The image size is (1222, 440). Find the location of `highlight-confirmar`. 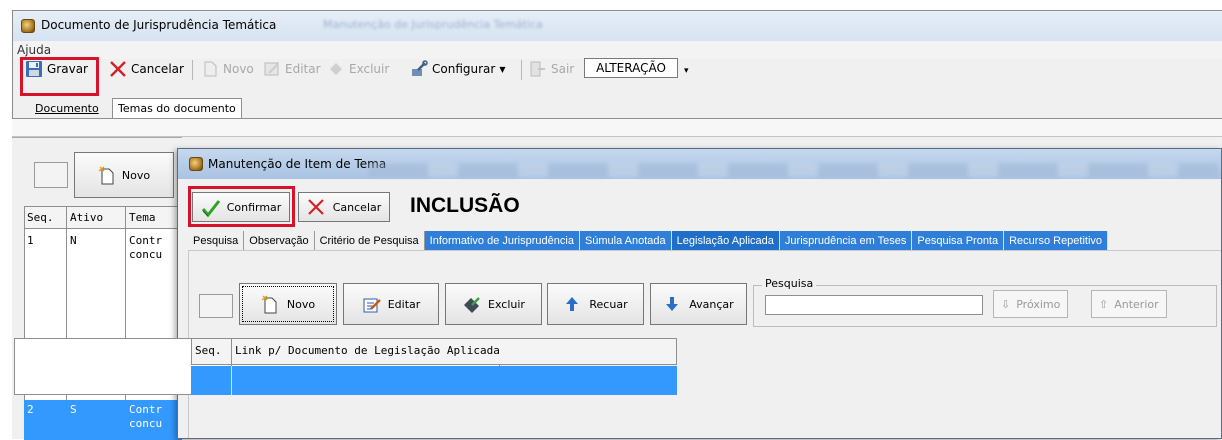

highlight-confirmar is located at coordinates (241, 206).